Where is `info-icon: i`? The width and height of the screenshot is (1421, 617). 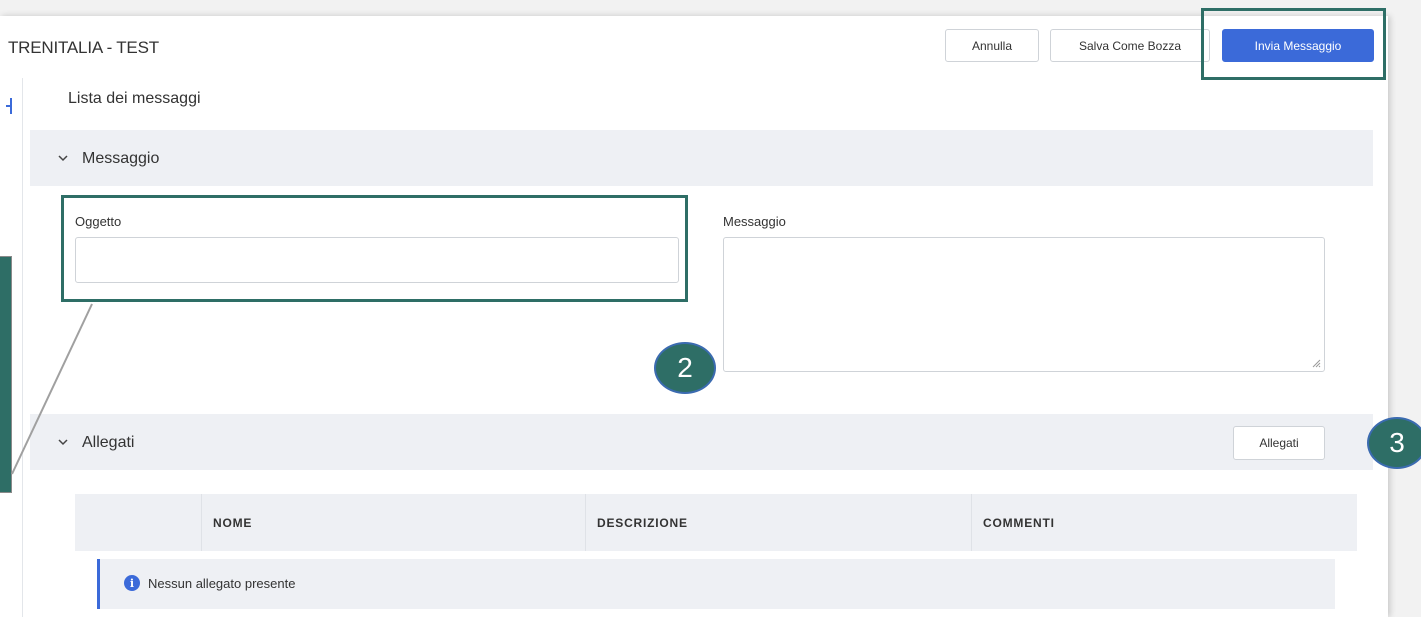
info-icon: i is located at coordinates (132, 583).